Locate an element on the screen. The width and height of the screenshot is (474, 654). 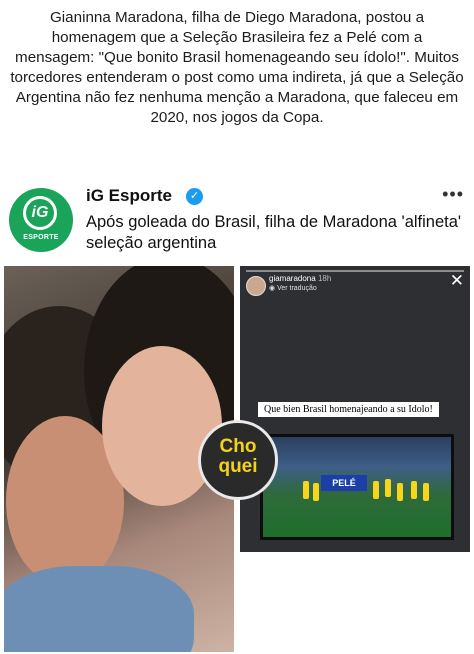
story-progress-bar is located at coordinates (355, 271).